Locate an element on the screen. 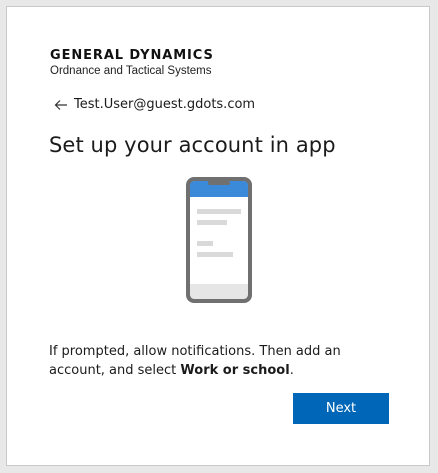 The width and height of the screenshot is (438, 473). logo-division-name: Ordnance and Tactical Systems is located at coordinates (131, 71).